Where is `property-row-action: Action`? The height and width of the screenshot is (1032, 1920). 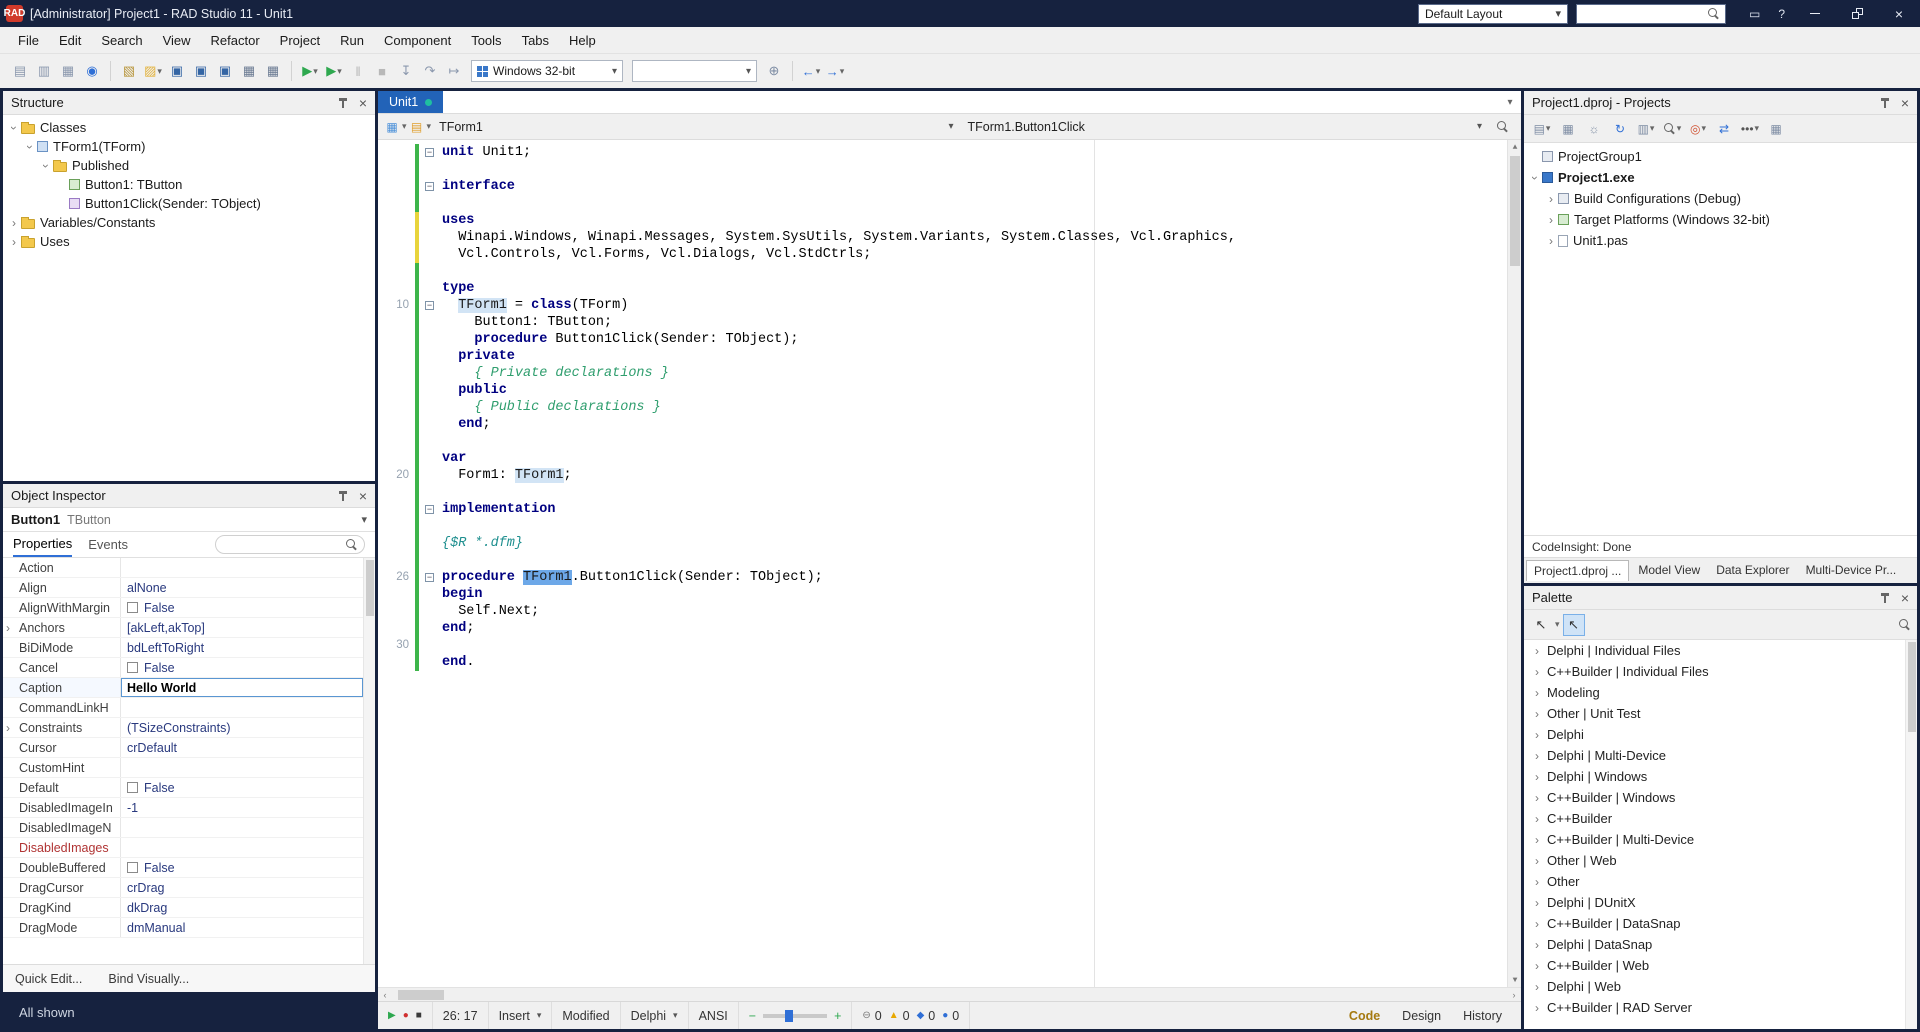
property-row-action: Action is located at coordinates (183, 568).